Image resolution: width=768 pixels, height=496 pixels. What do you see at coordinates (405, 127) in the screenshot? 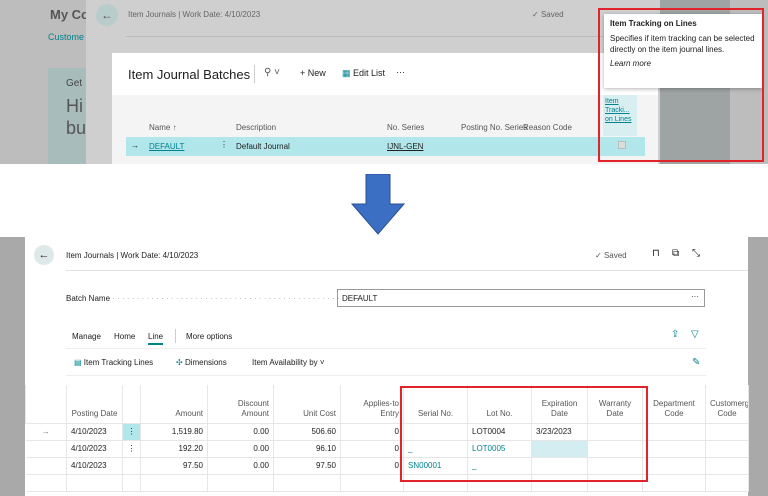
I see `column-header-no-series: No. Series` at bounding box center [405, 127].